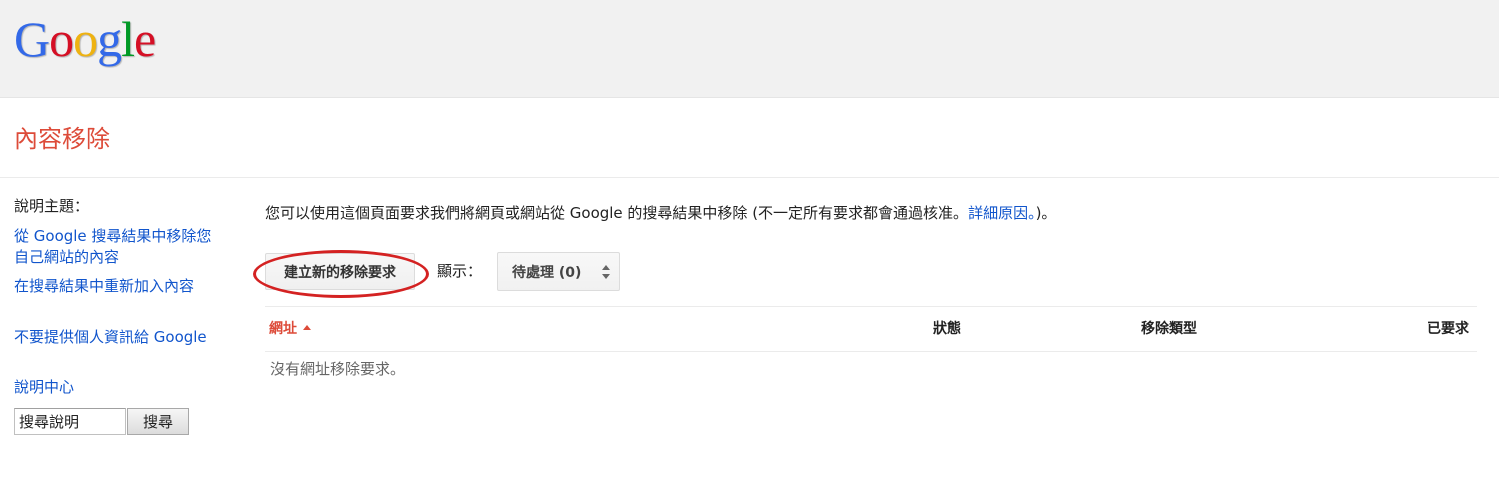 This screenshot has height=497, width=1499. I want to click on logo-letter: e, so click(145, 39).